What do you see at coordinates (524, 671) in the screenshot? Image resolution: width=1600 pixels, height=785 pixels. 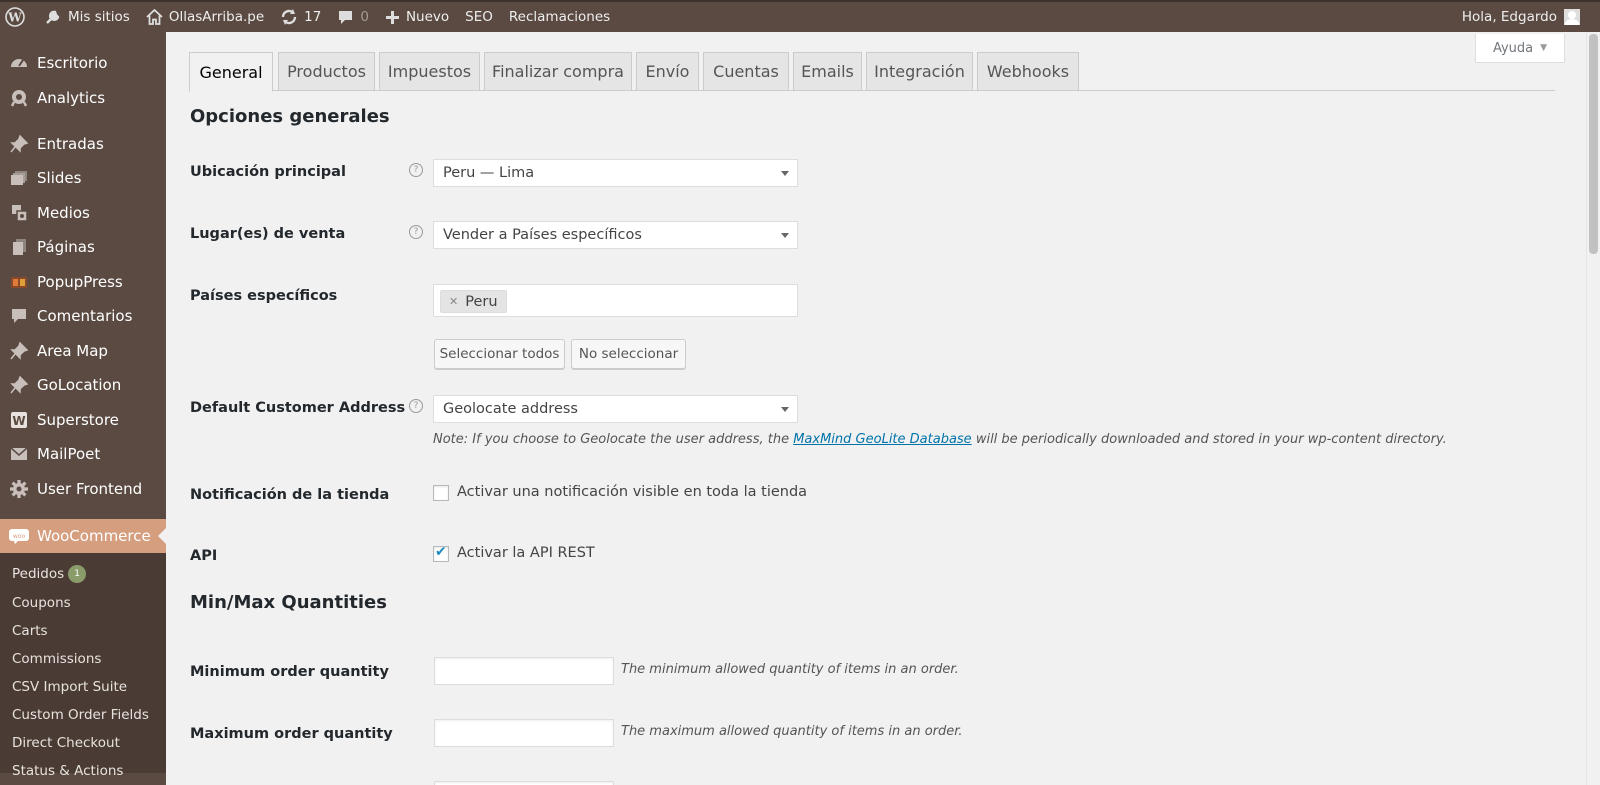 I see `minimum-order-quantity-input` at bounding box center [524, 671].